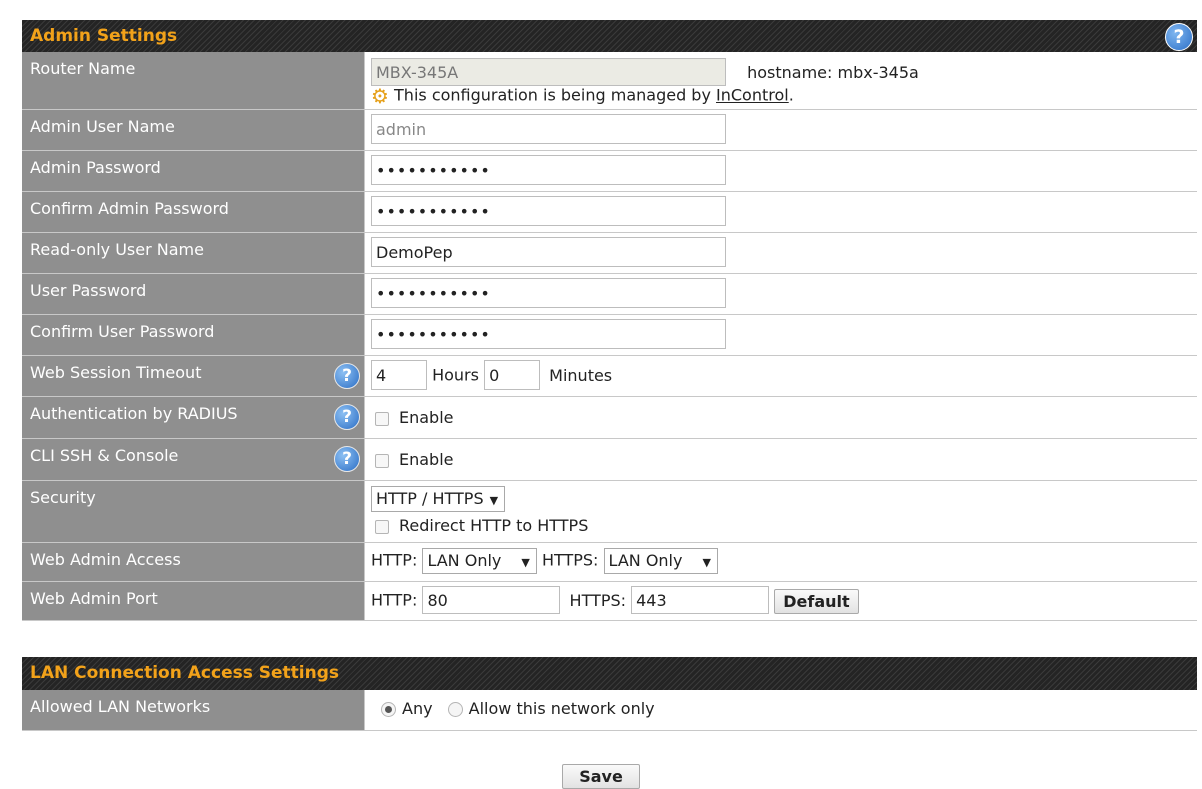 This screenshot has height=789, width=1202. What do you see at coordinates (455, 375) in the screenshot?
I see `hours-label: Hours` at bounding box center [455, 375].